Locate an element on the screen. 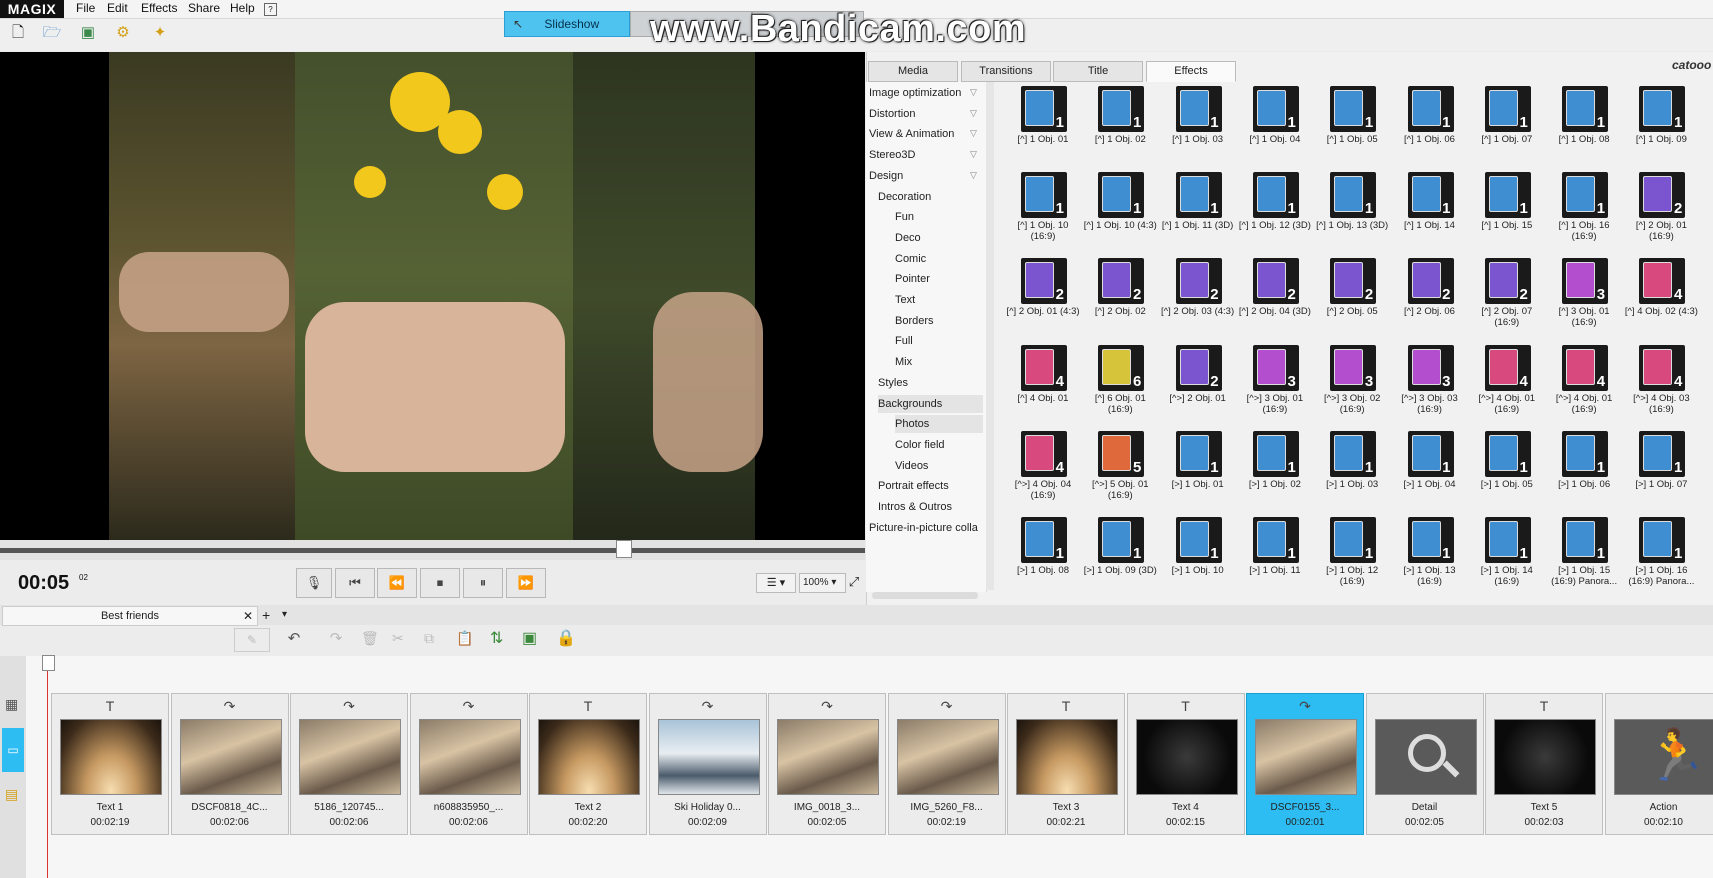 This screenshot has height=878, width=1713. effect-item: 1 [>] 1 Obj. 07 is located at coordinates (1661, 472).